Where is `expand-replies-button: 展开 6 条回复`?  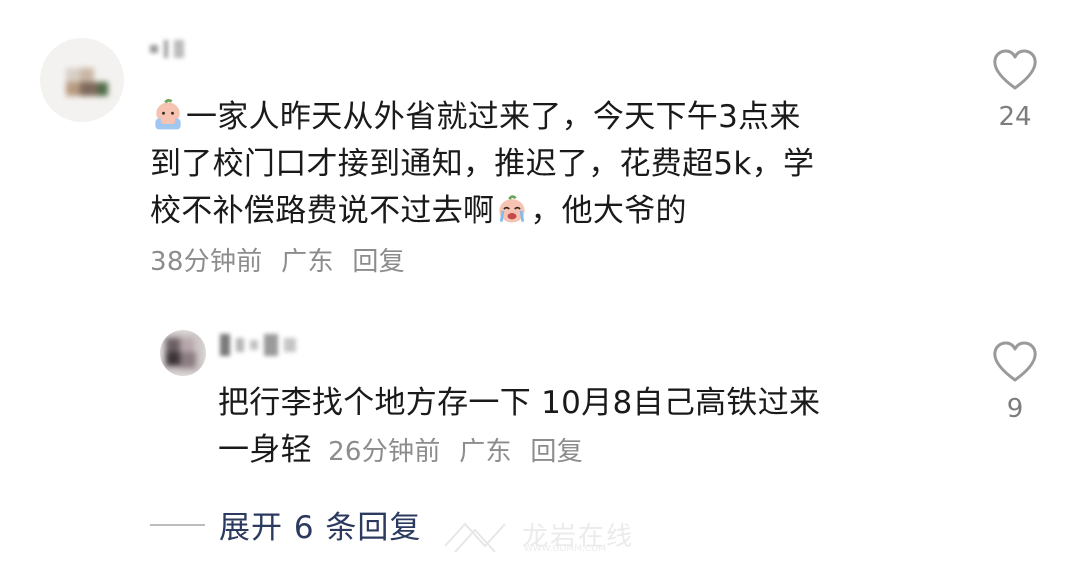 expand-replies-button: 展开 6 条回复 is located at coordinates (285, 524).